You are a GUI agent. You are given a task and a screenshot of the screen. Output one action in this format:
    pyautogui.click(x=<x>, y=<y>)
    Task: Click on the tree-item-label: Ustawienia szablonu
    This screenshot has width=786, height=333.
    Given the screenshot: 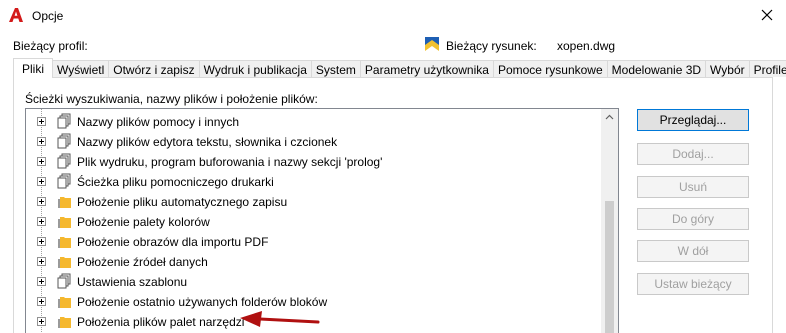 What is the action you would take?
    pyautogui.click(x=132, y=282)
    